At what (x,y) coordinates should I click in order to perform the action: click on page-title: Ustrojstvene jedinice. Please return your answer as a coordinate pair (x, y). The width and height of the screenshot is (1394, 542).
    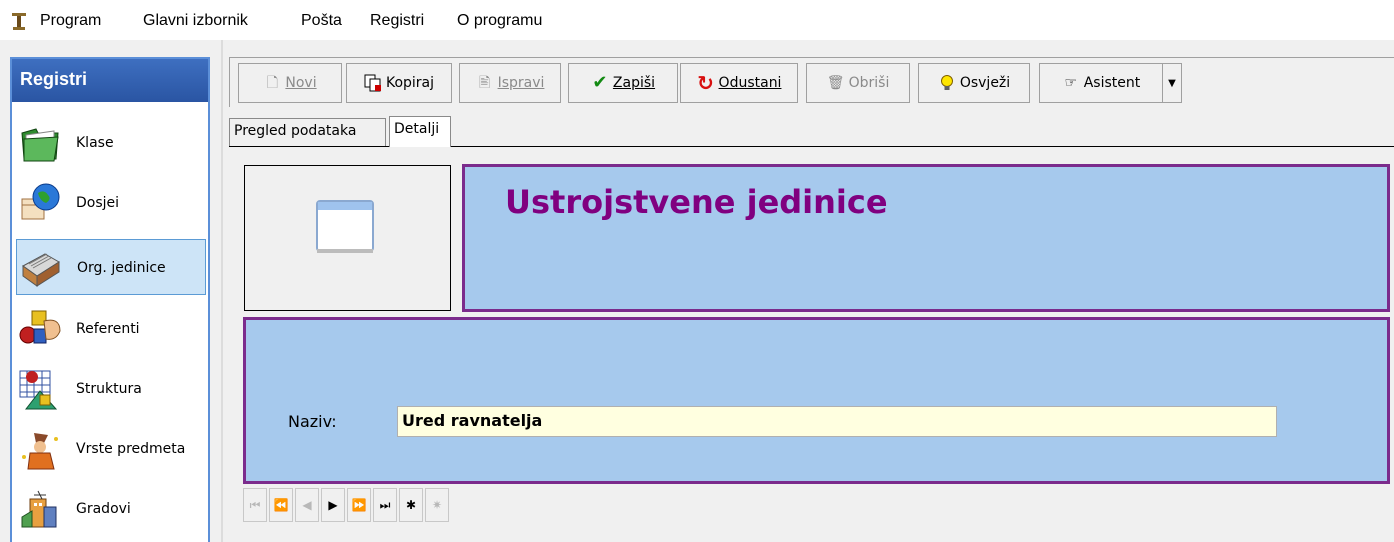
    Looking at the image, I should click on (696, 202).